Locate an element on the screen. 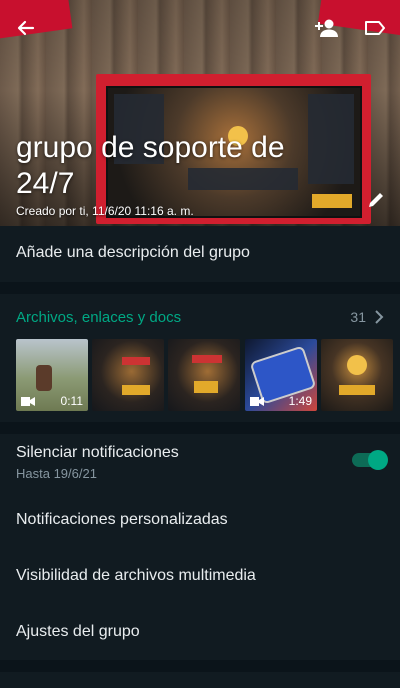 This screenshot has height=688, width=400. mute-until-text: Hasta 19/6/21 is located at coordinates (56, 473).